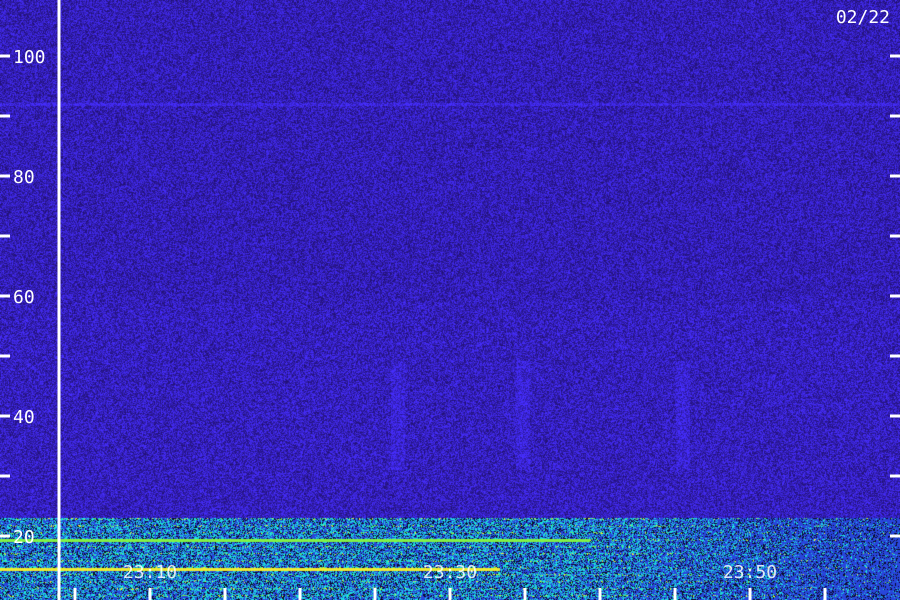 This screenshot has height=600, width=900. I want to click on y-tick-label-60: 60, so click(24, 297).